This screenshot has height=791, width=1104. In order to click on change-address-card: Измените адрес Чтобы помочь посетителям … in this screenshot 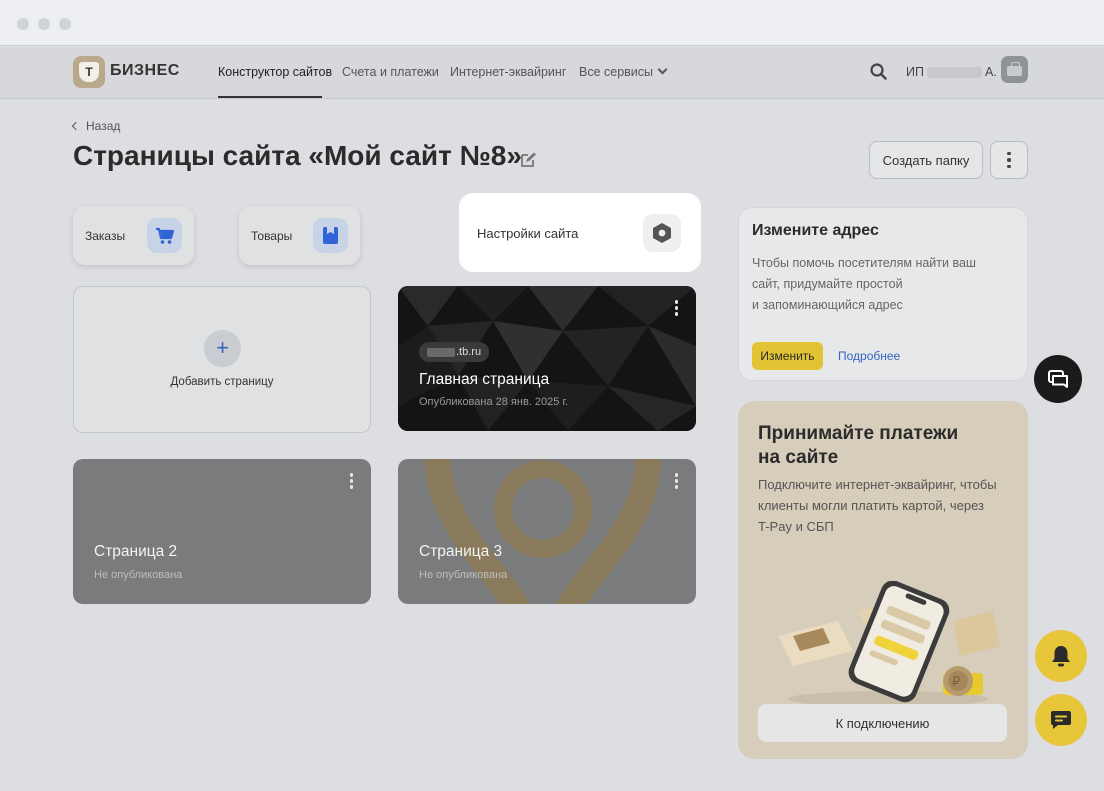, I will do `click(883, 294)`.